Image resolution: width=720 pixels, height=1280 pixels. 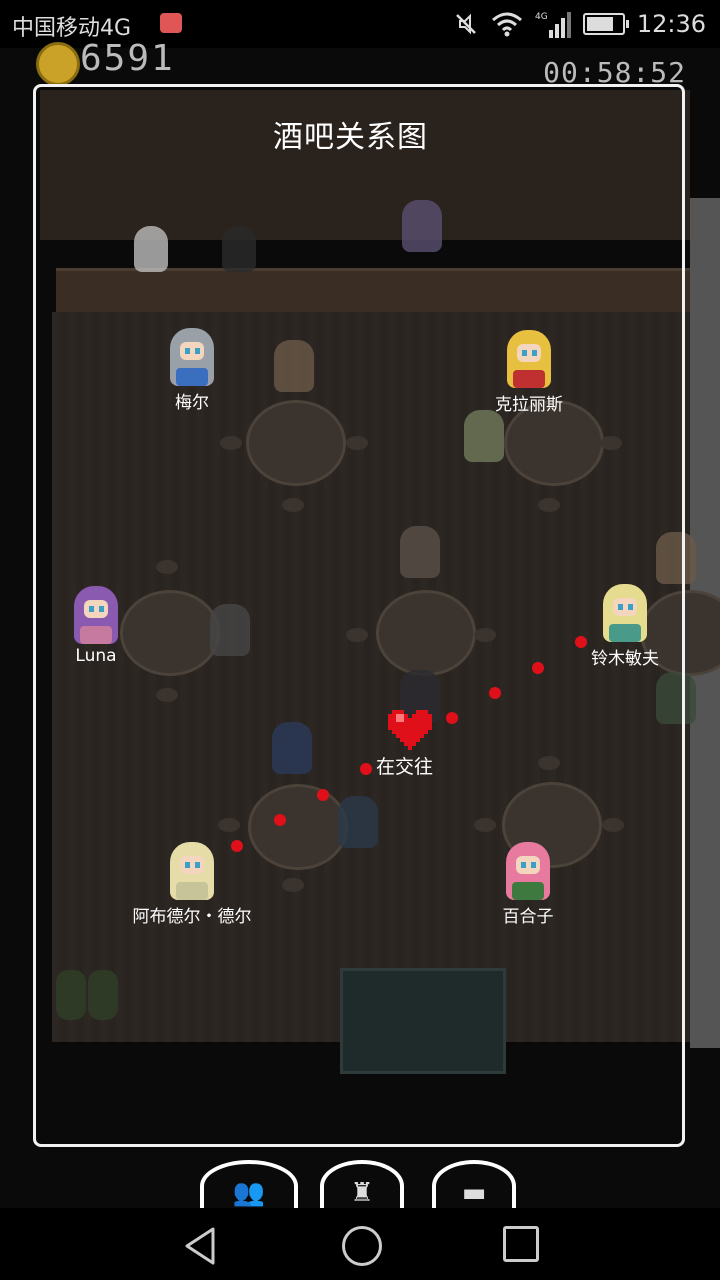 What do you see at coordinates (541, 17) in the screenshot?
I see `network-type: 4G` at bounding box center [541, 17].